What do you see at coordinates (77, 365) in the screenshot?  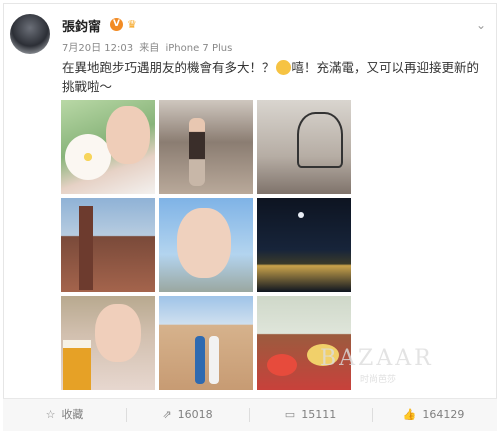 I see `beer-graphic` at bounding box center [77, 365].